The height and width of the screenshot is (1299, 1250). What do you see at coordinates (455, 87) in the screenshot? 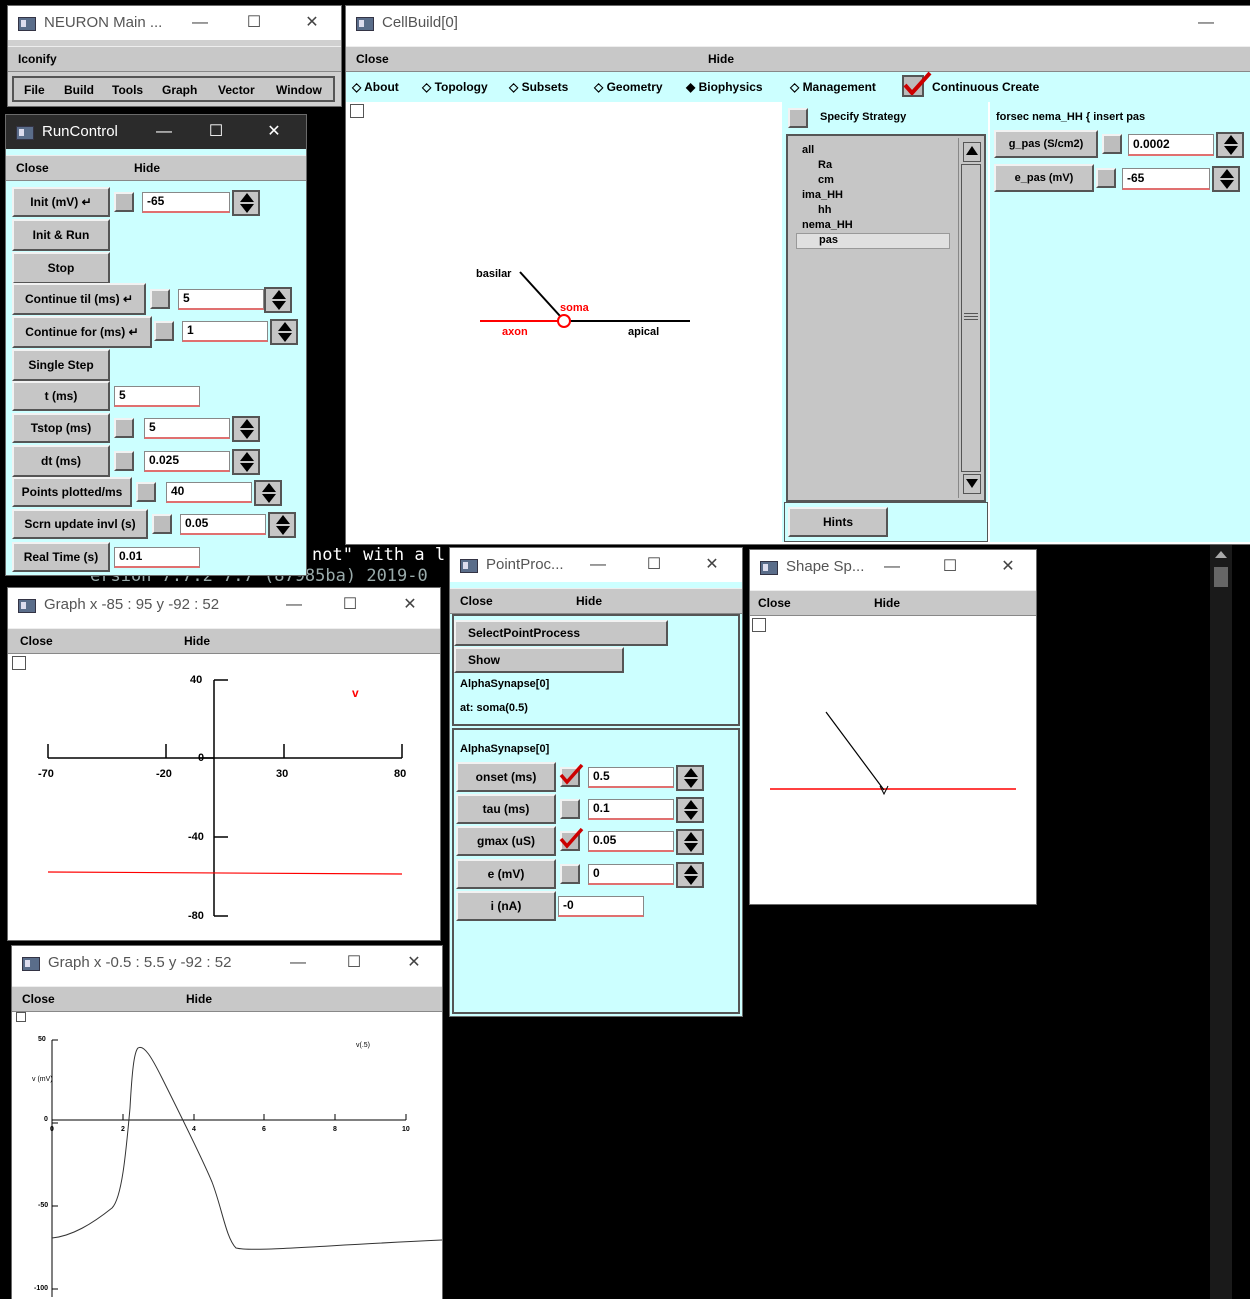
I see `tab-topology: ◇ Topology` at bounding box center [455, 87].